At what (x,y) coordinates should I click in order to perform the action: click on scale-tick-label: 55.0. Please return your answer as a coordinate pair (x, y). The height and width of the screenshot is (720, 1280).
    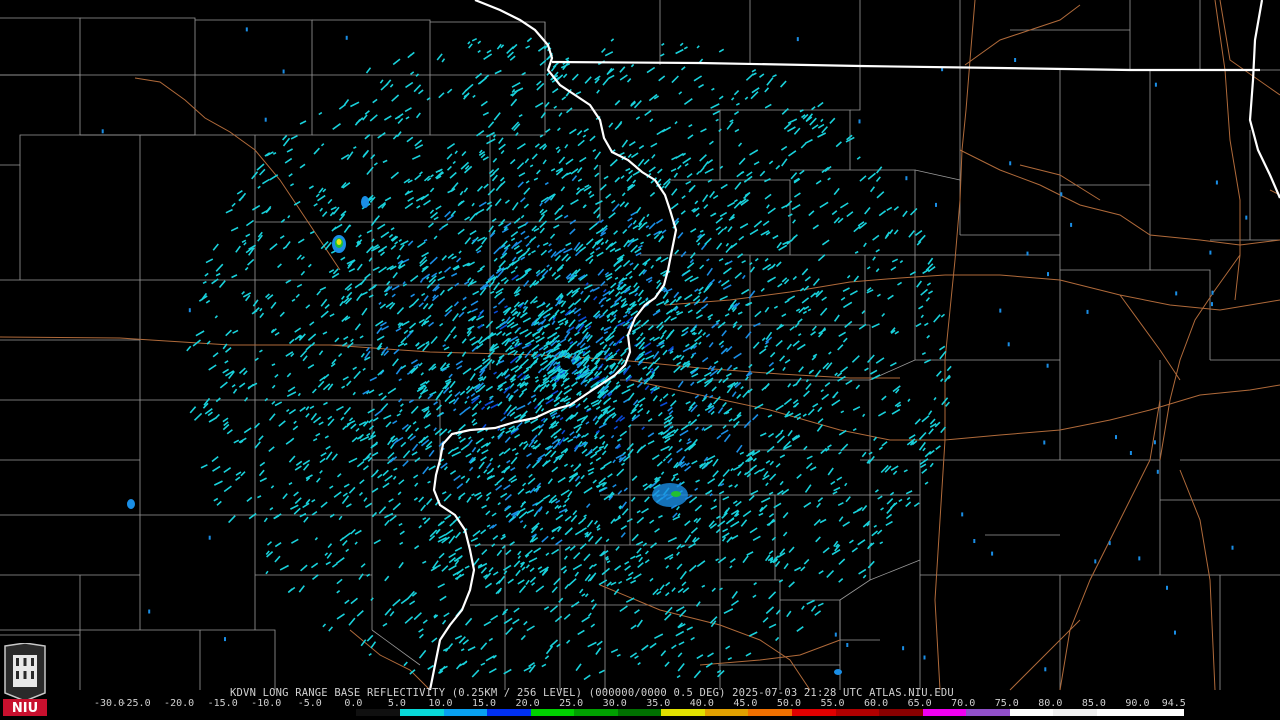
    Looking at the image, I should click on (832, 703).